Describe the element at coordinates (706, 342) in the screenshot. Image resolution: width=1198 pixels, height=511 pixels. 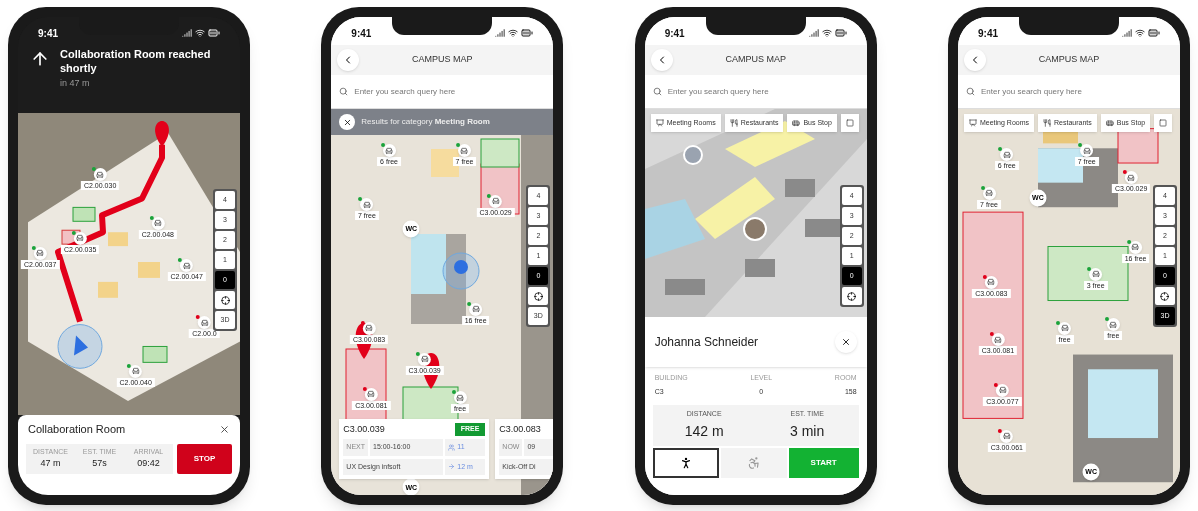
I see `person-name: Johanna Schneider` at that location.